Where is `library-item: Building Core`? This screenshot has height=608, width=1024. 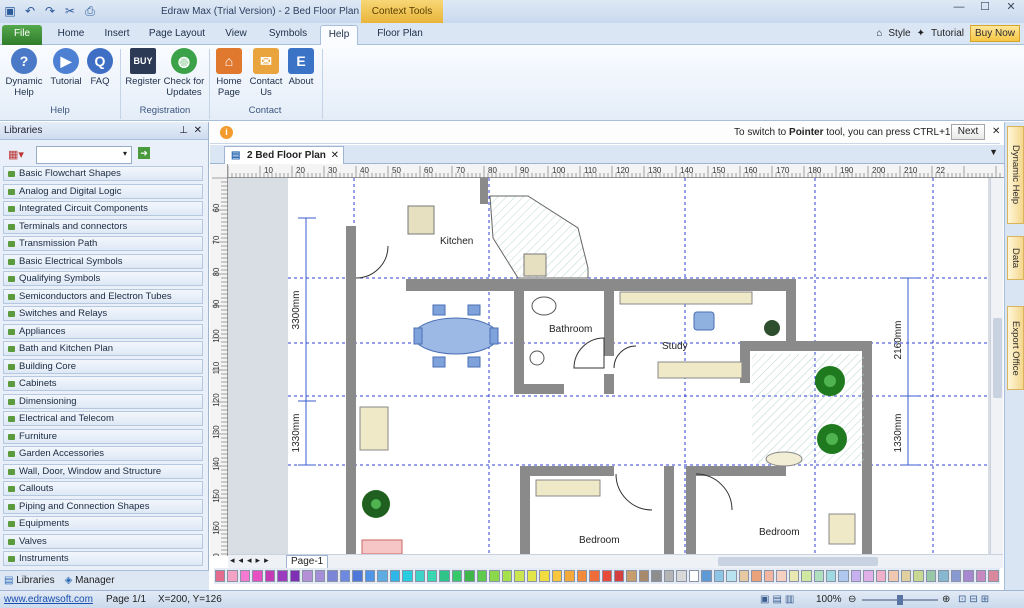
library-item: Building Core is located at coordinates (103, 366).